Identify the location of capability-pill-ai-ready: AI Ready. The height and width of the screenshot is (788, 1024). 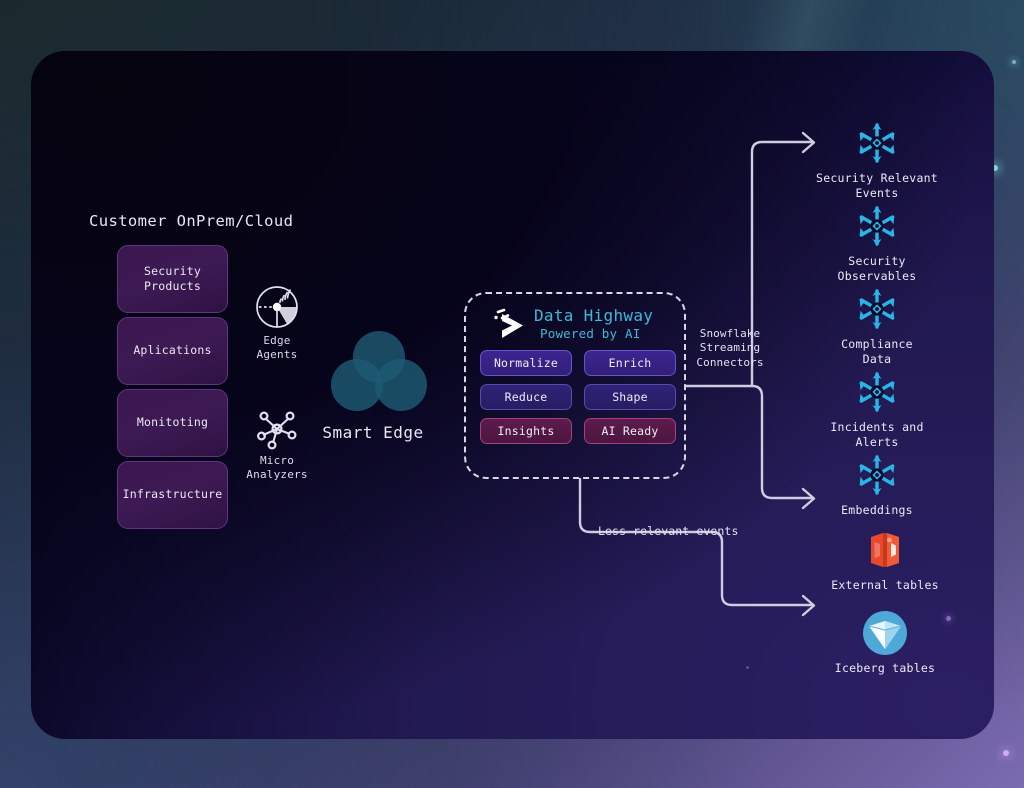
(630, 431).